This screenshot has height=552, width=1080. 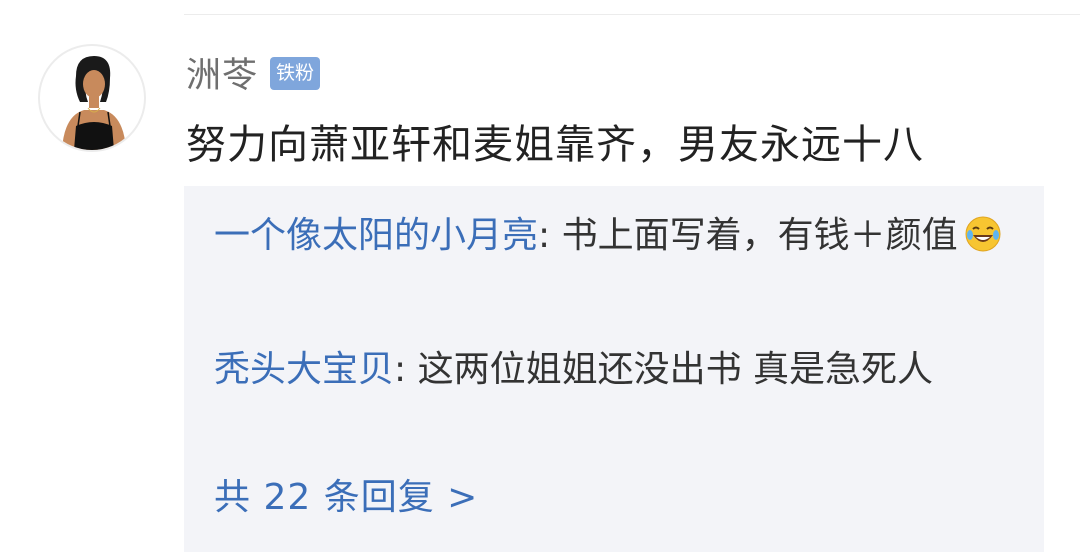 What do you see at coordinates (222, 72) in the screenshot?
I see `username: 洲苓` at bounding box center [222, 72].